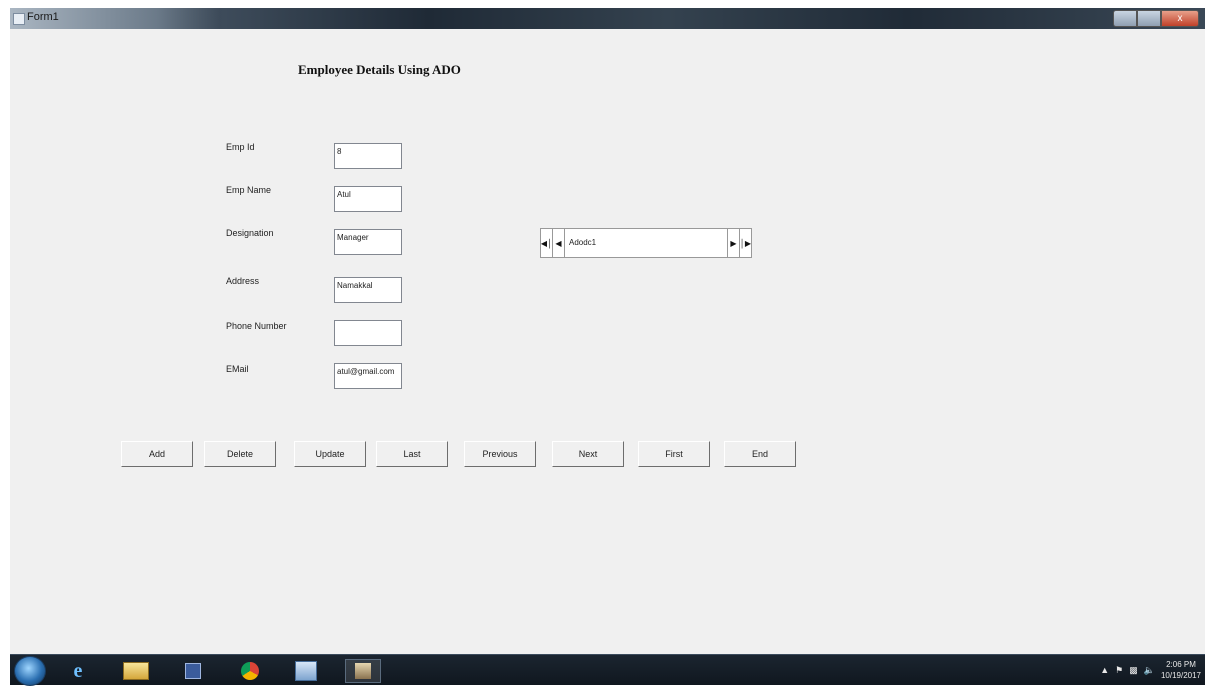 This screenshot has height=686, width=1211. I want to click on app-icon, so click(363, 671).